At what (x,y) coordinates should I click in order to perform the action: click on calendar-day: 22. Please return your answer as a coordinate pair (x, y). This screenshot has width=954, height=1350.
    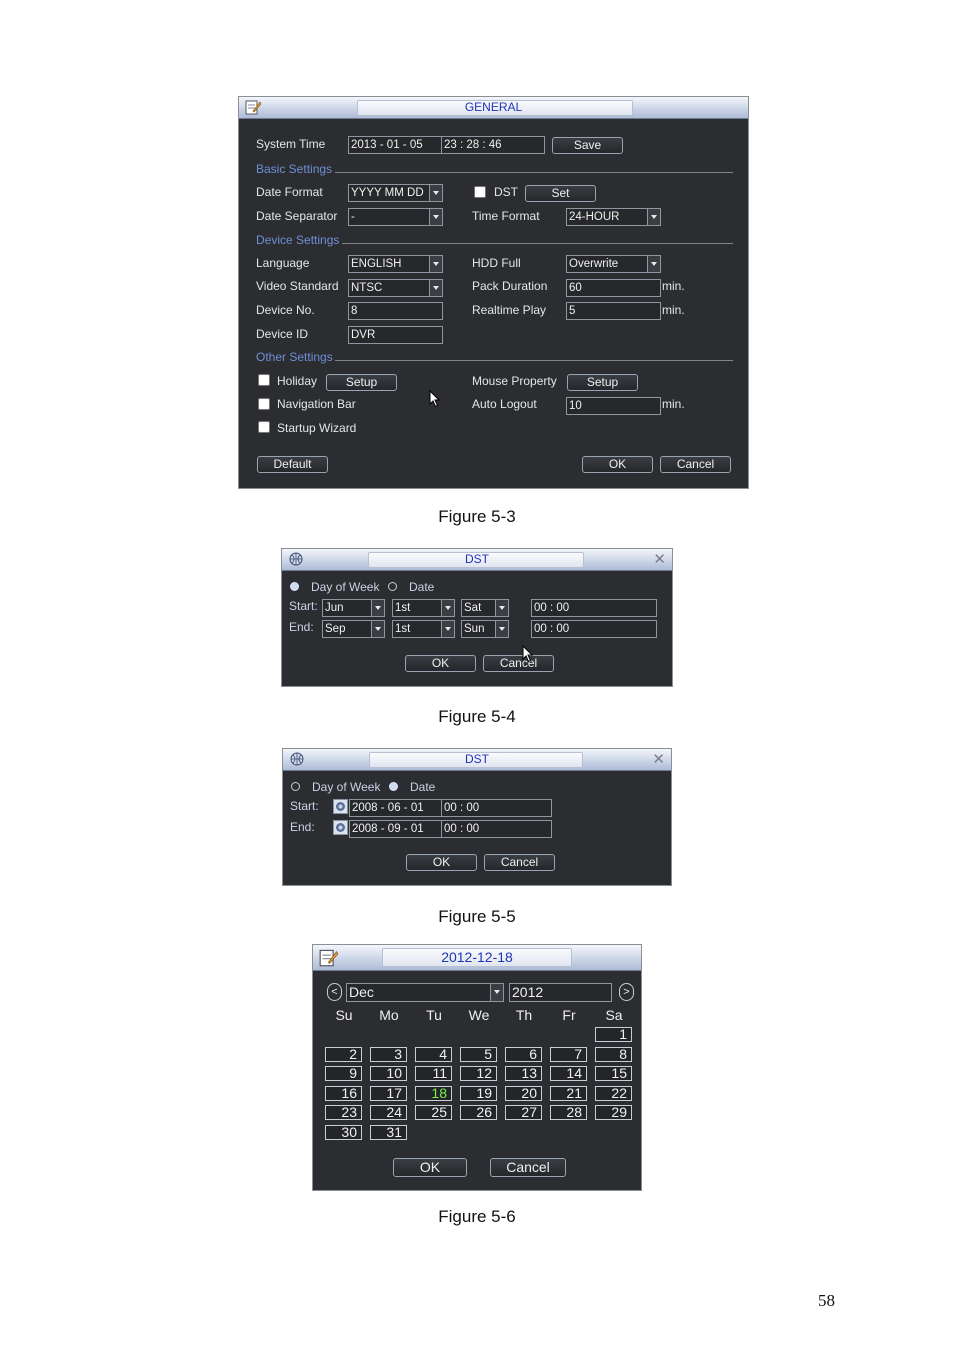
    Looking at the image, I should click on (613, 1093).